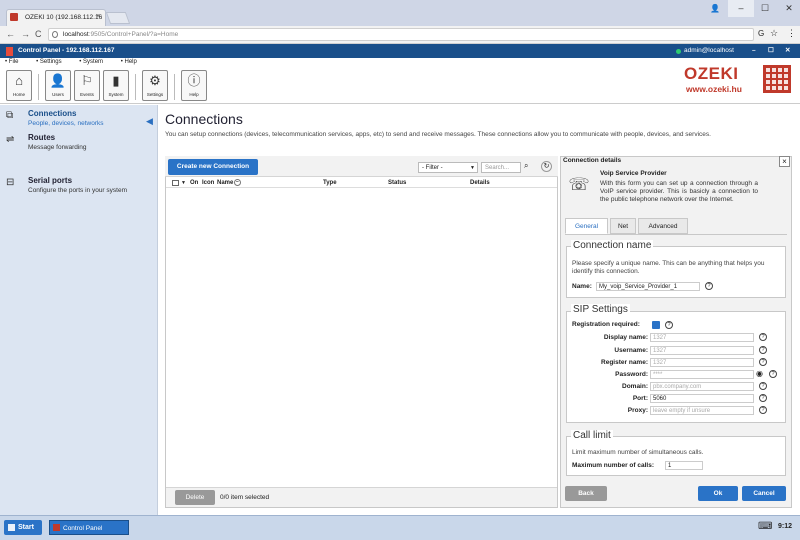  What do you see at coordinates (702, 374) in the screenshot?
I see `password-field: ****` at bounding box center [702, 374].